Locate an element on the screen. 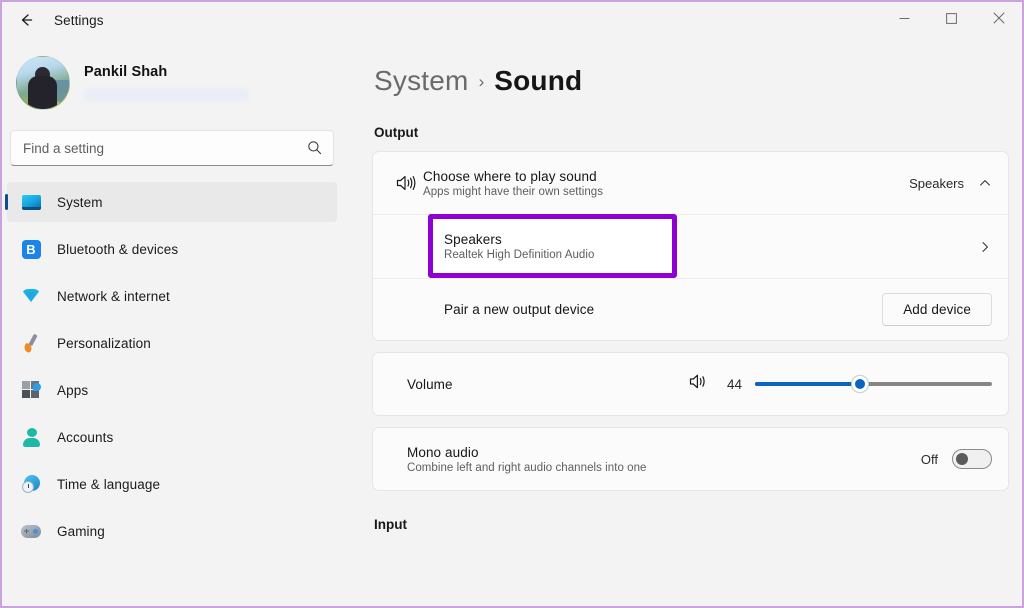  add-device-button: Add device is located at coordinates (937, 309).